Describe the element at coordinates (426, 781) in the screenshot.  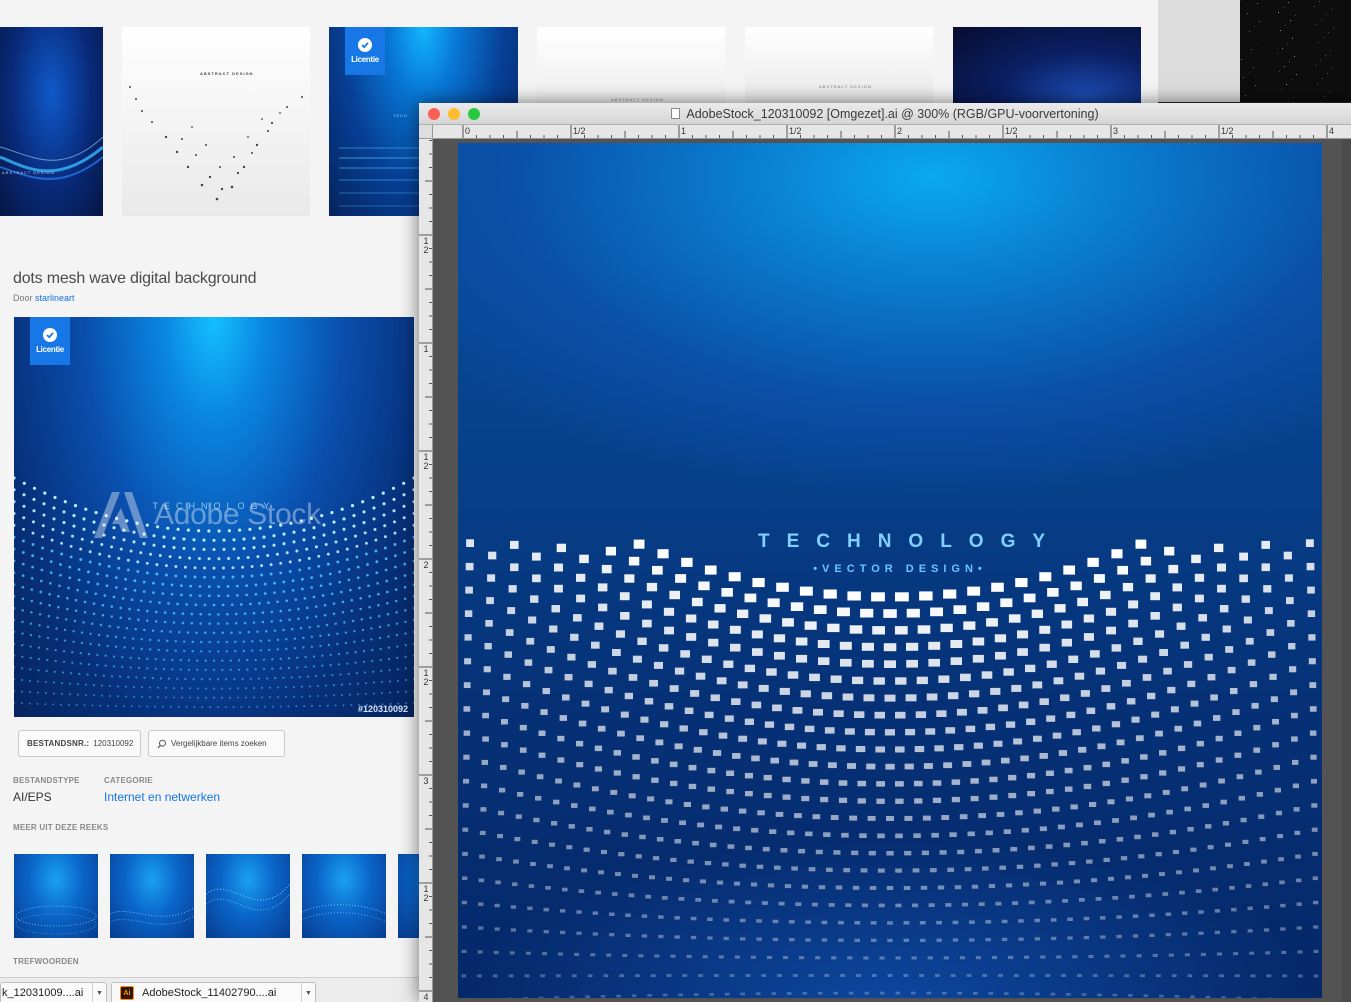
I see `ruler-label: 3` at that location.